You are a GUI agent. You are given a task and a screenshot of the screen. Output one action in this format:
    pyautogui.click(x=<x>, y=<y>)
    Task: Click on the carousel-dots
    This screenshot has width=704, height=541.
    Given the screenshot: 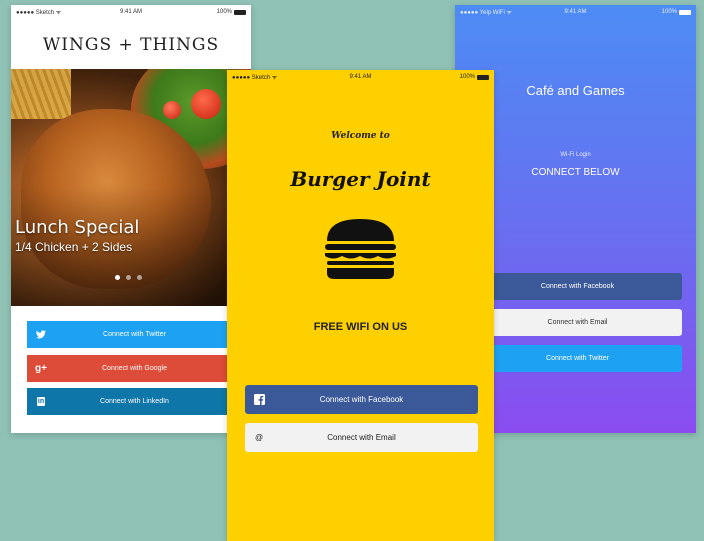 What is the action you would take?
    pyautogui.click(x=128, y=277)
    